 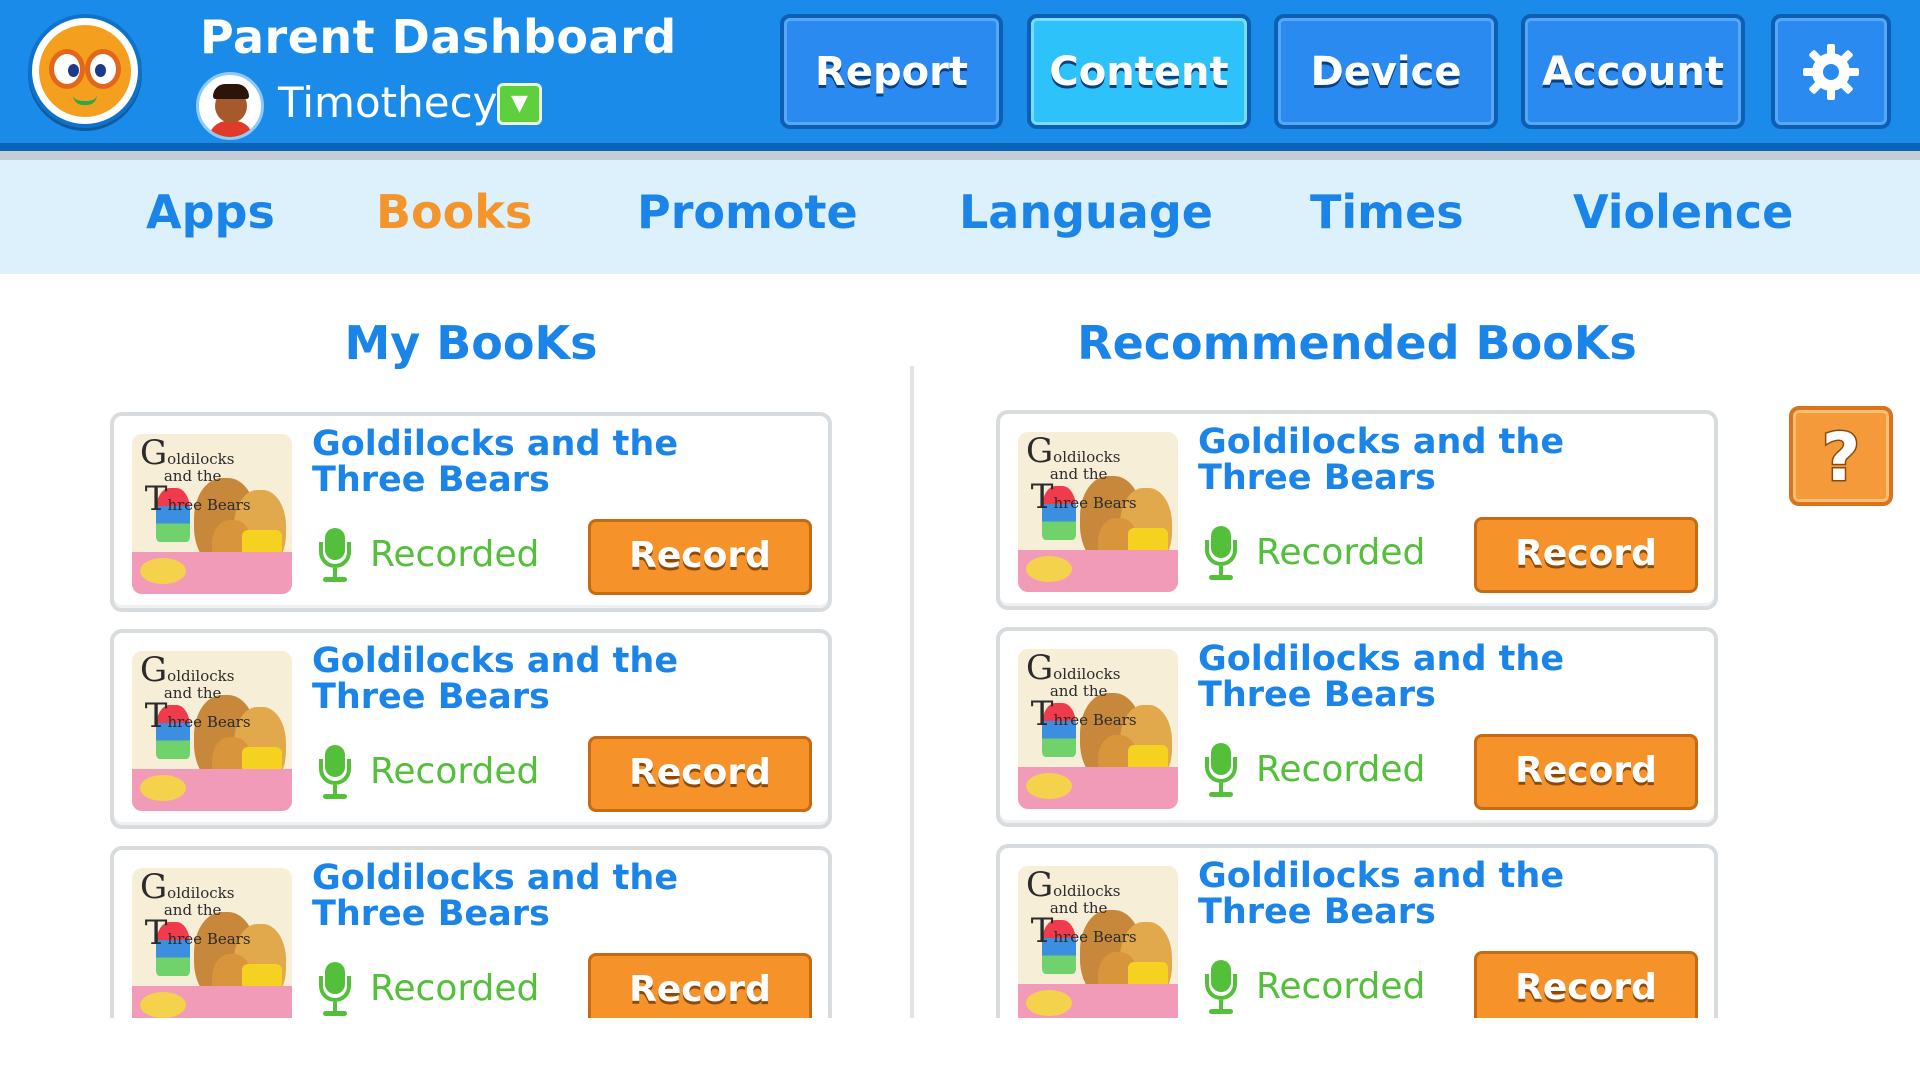 What do you see at coordinates (210, 212) in the screenshot?
I see `tab-apps: Apps` at bounding box center [210, 212].